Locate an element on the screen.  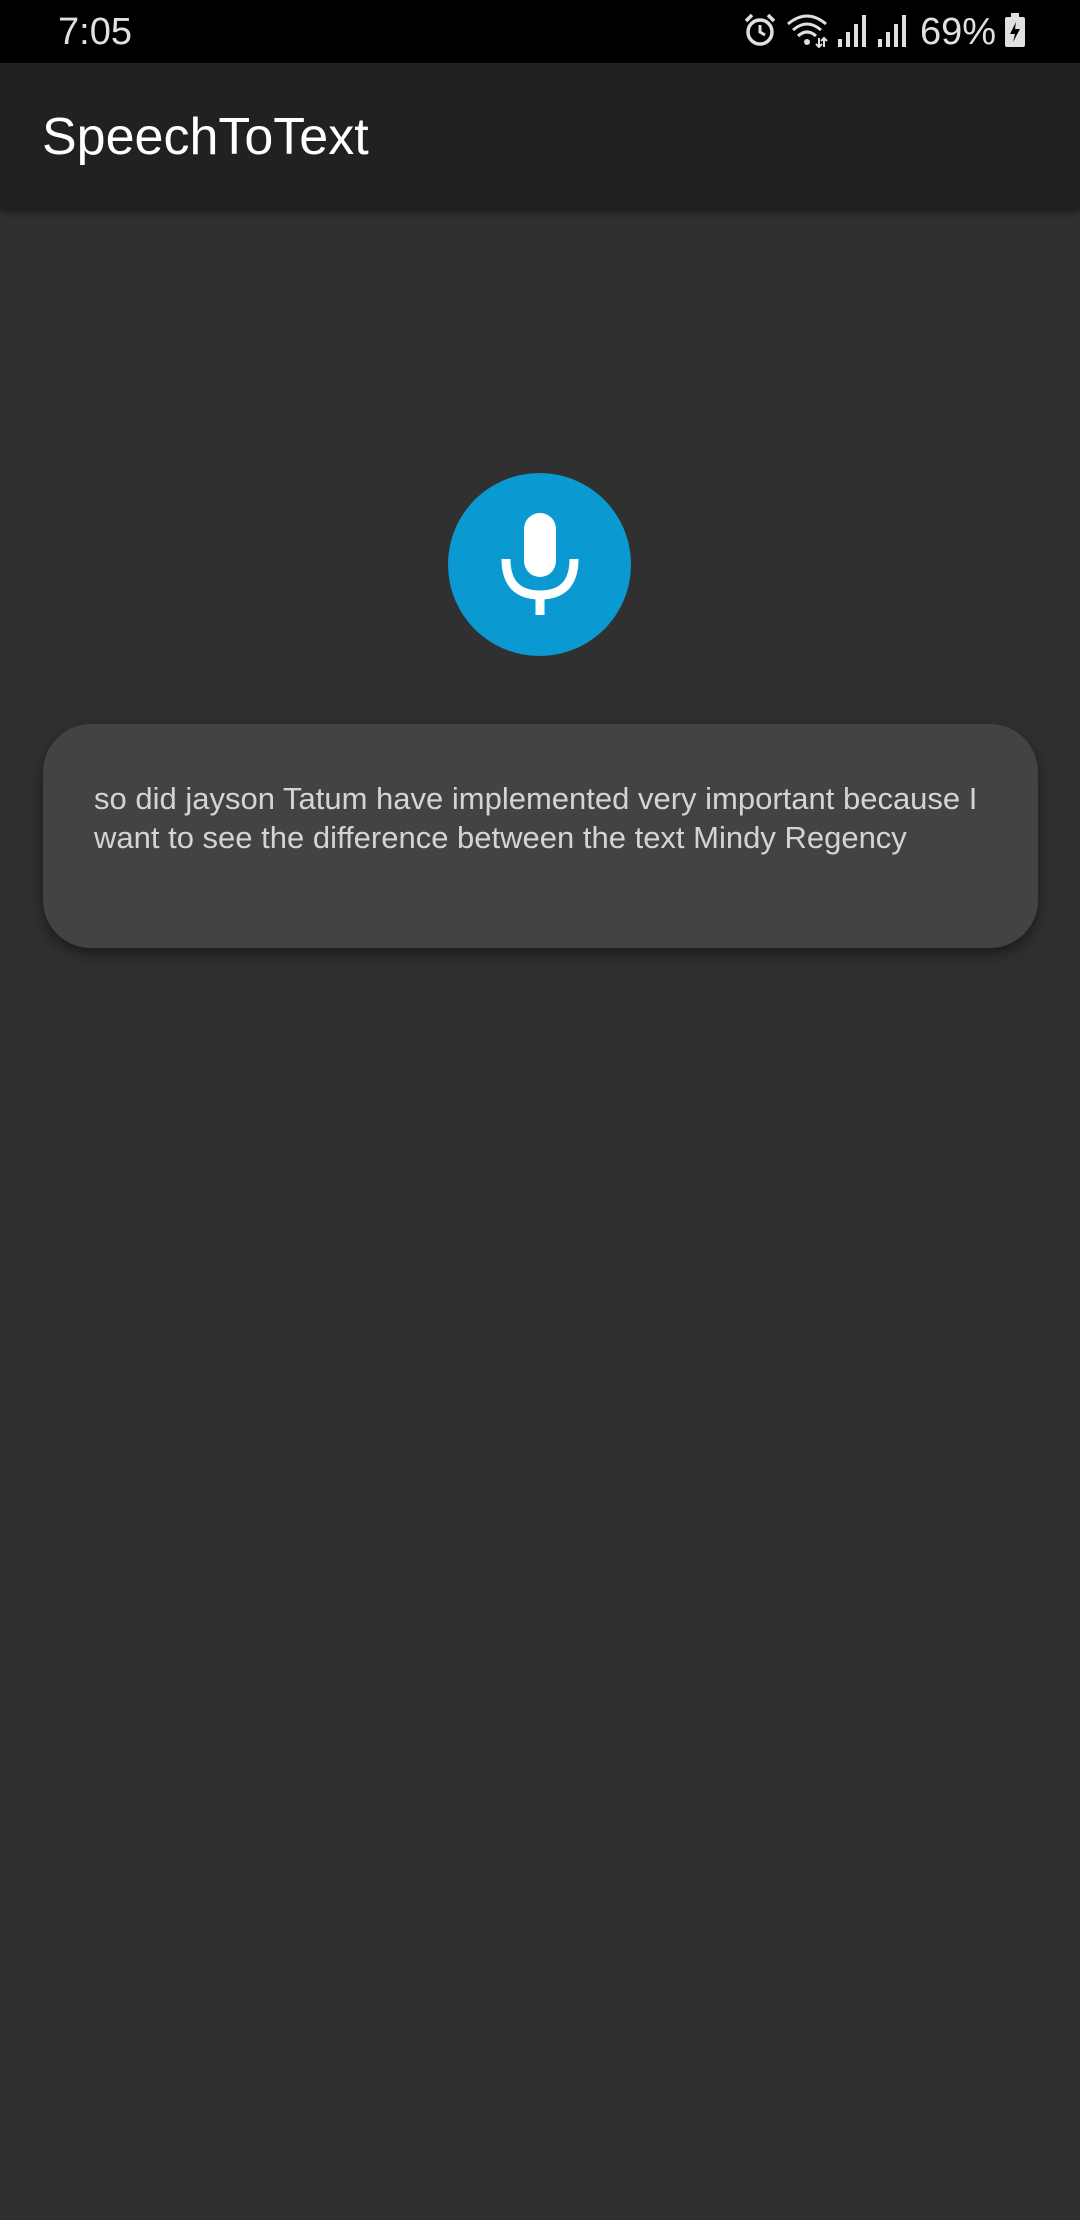
status-icons: 69% is located at coordinates (880, 32).